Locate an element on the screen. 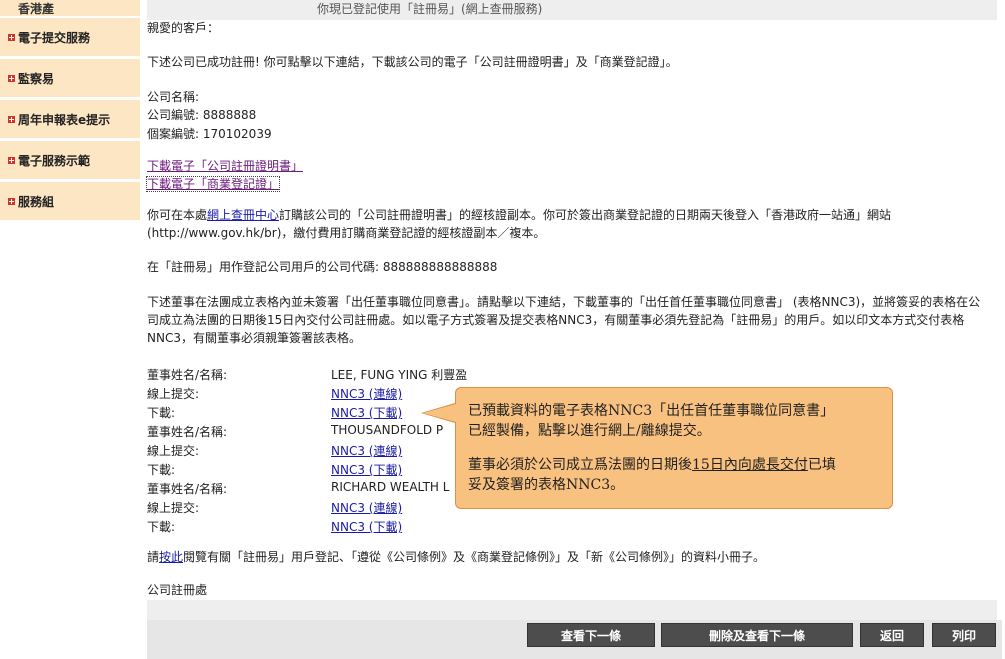  tooltip-line3: 董事必須於公司成立爲法團的日期後15日內向處長交付已填 is located at coordinates (674, 465).